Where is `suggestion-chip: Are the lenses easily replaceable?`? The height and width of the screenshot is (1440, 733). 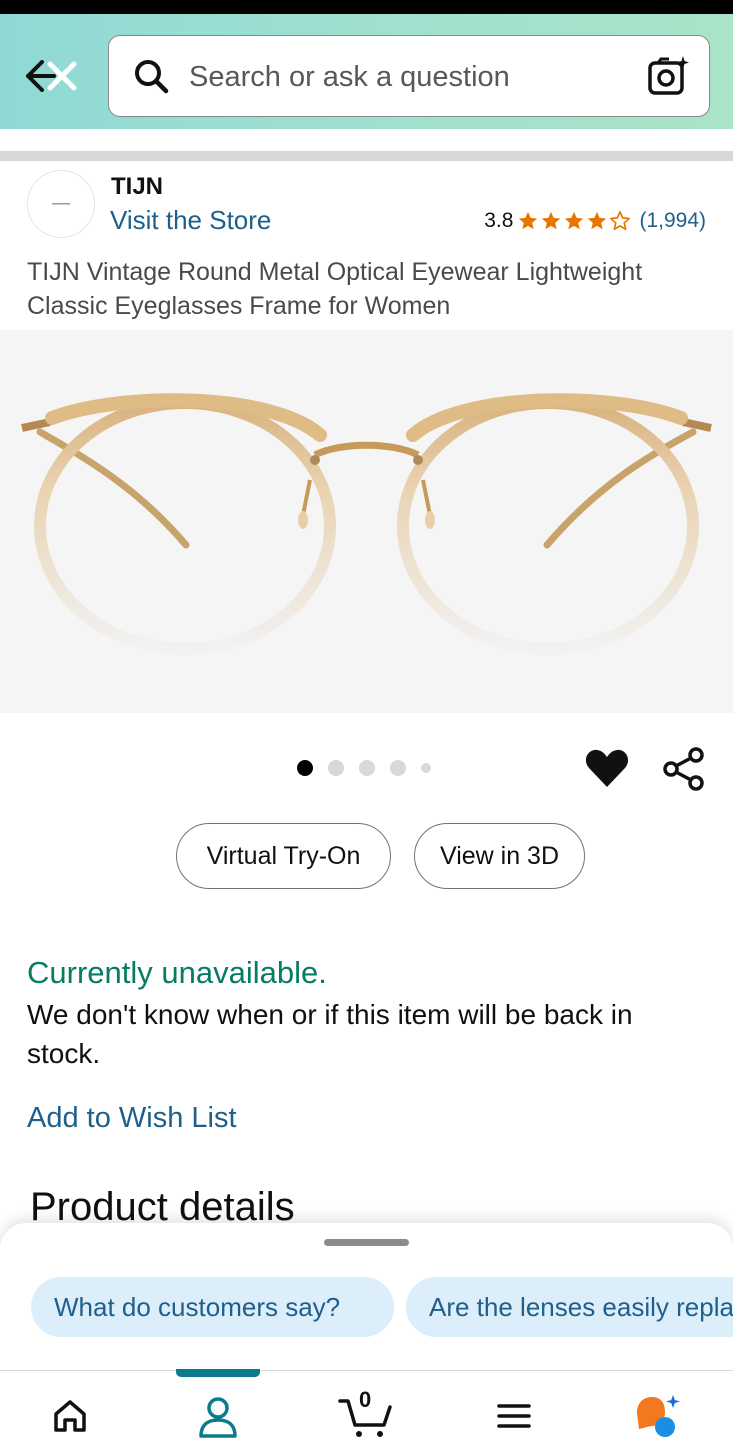
suggestion-chip: Are the lenses easily replaceable? is located at coordinates (569, 1307).